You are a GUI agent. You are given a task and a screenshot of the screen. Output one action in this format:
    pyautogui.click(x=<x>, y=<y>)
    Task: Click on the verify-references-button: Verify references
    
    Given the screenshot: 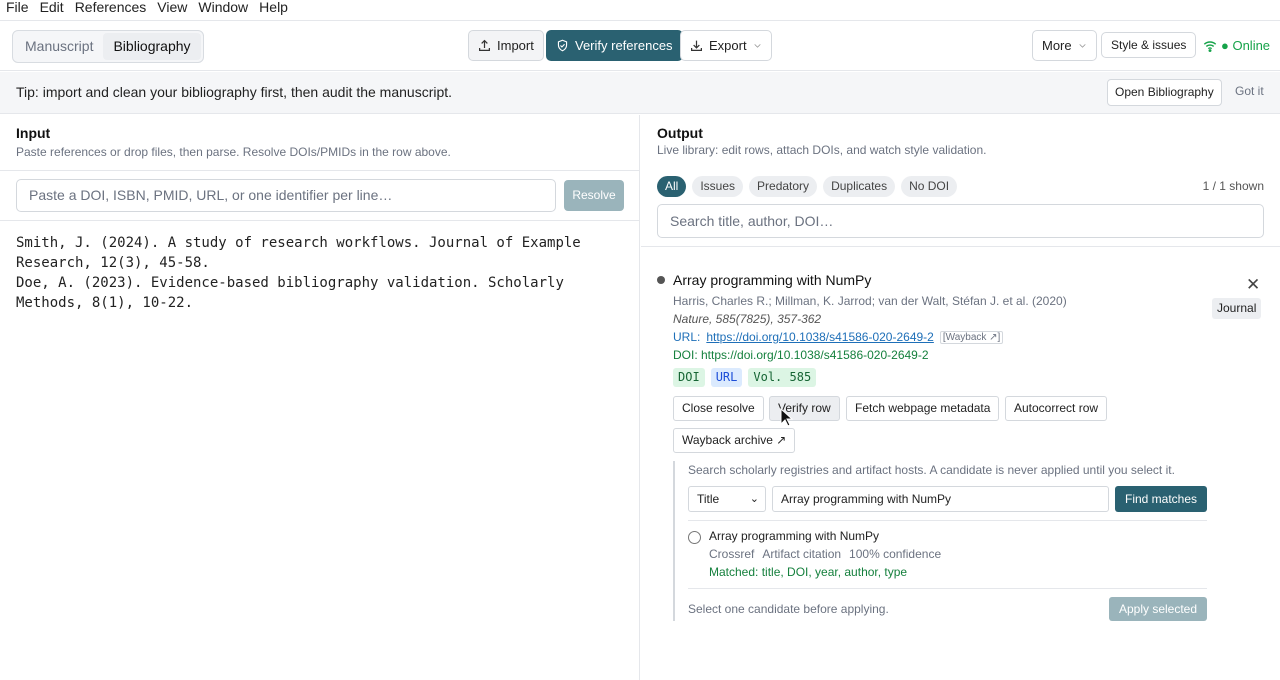 What is the action you would take?
    pyautogui.click(x=614, y=45)
    